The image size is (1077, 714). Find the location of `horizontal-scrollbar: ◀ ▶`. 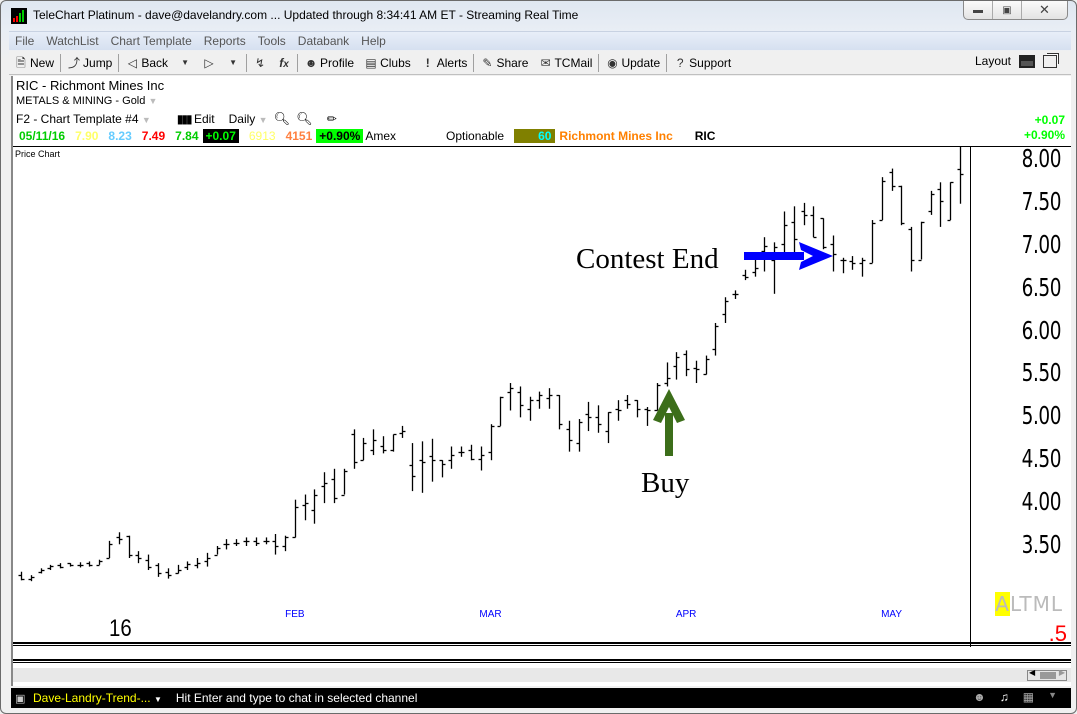

horizontal-scrollbar: ◀ ▶ is located at coordinates (1047, 674).